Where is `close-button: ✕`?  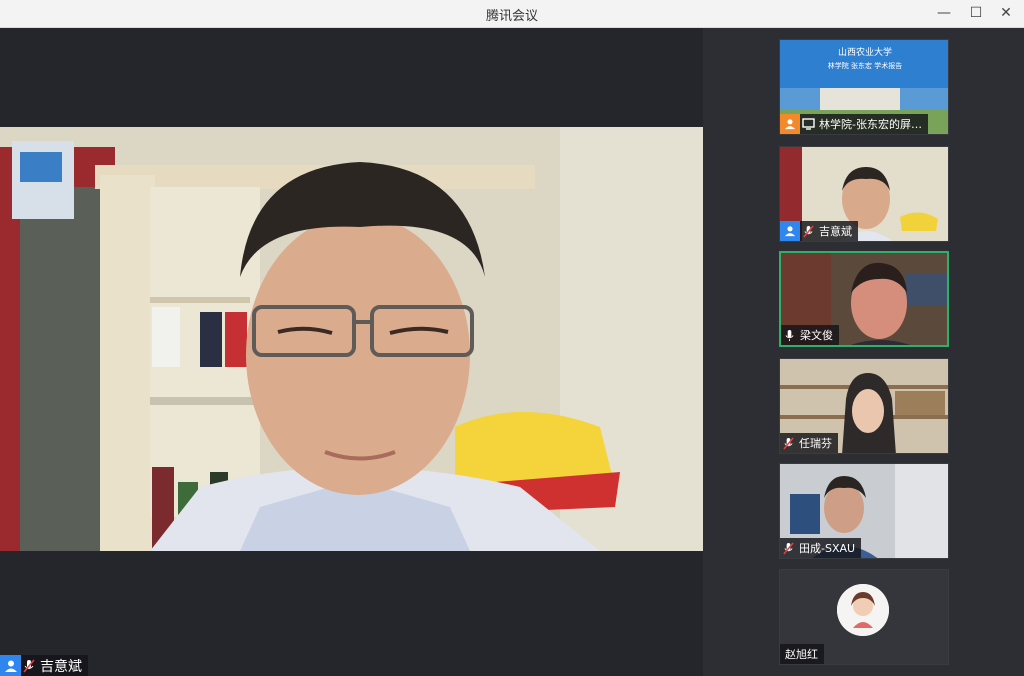 close-button: ✕ is located at coordinates (1006, 13).